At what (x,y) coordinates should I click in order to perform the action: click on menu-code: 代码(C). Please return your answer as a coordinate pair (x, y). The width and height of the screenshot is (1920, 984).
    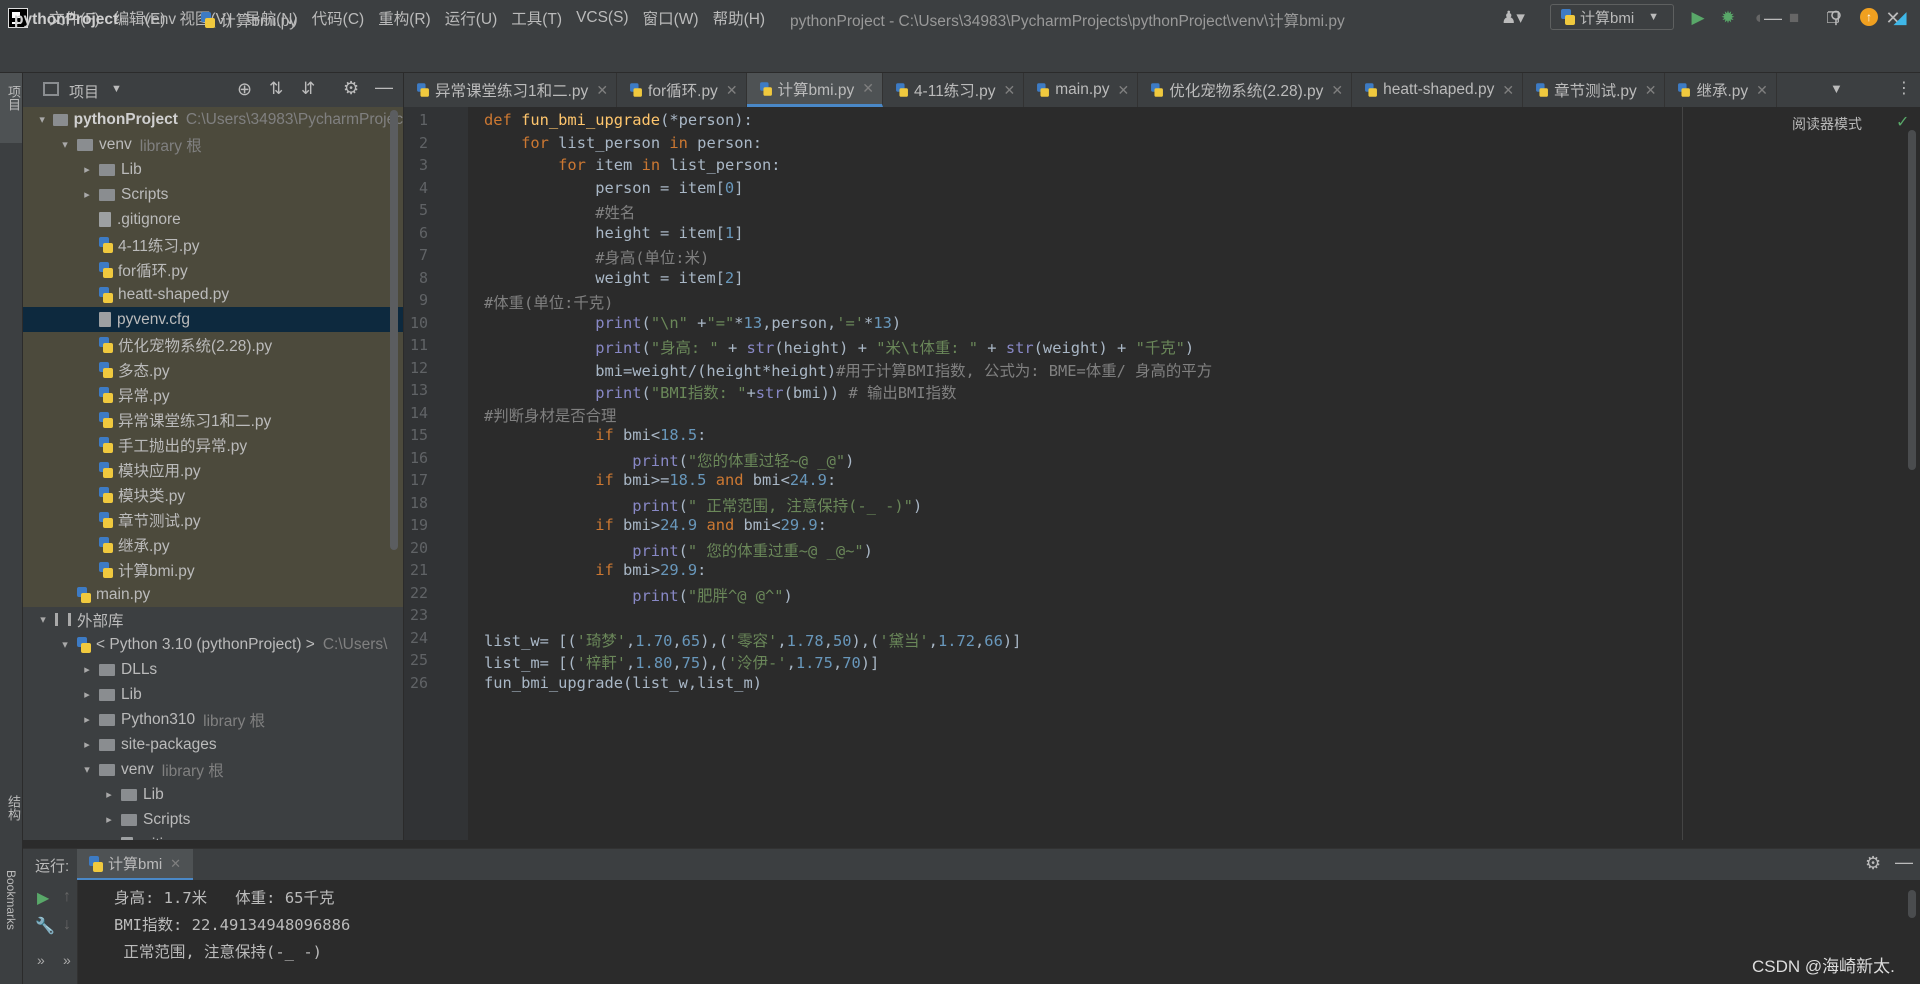
    Looking at the image, I should click on (338, 18).